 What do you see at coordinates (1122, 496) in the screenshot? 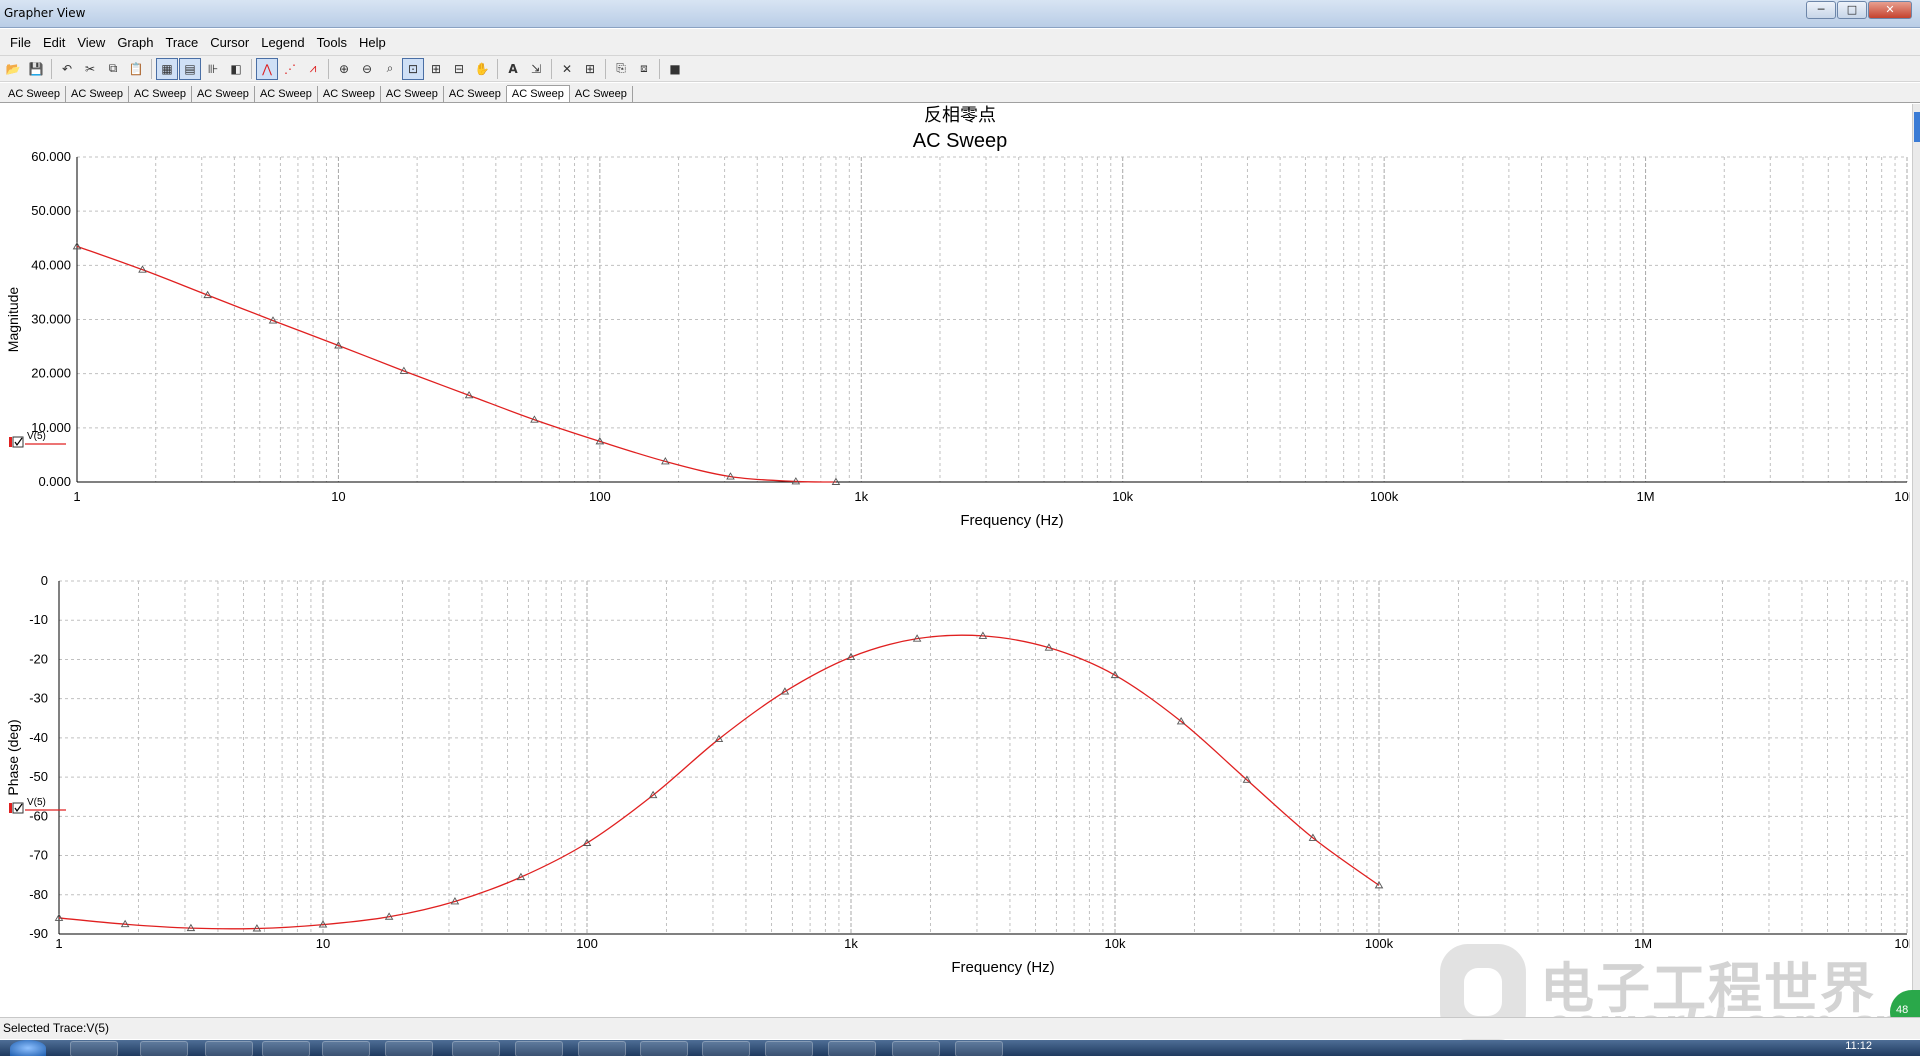
I see `x-tick-label: 10k` at bounding box center [1122, 496].